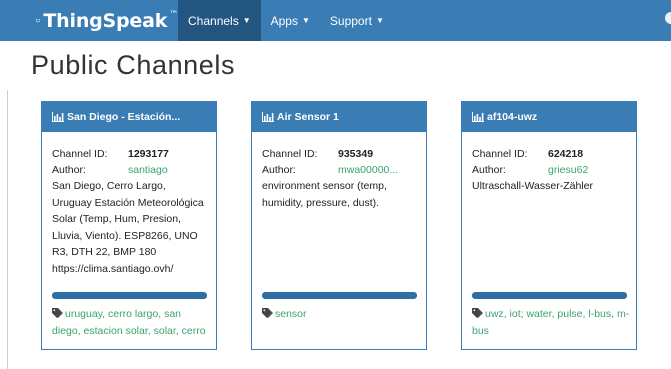 The width and height of the screenshot is (671, 369). What do you see at coordinates (148, 154) in the screenshot?
I see `channel-id-value: 1293177` at bounding box center [148, 154].